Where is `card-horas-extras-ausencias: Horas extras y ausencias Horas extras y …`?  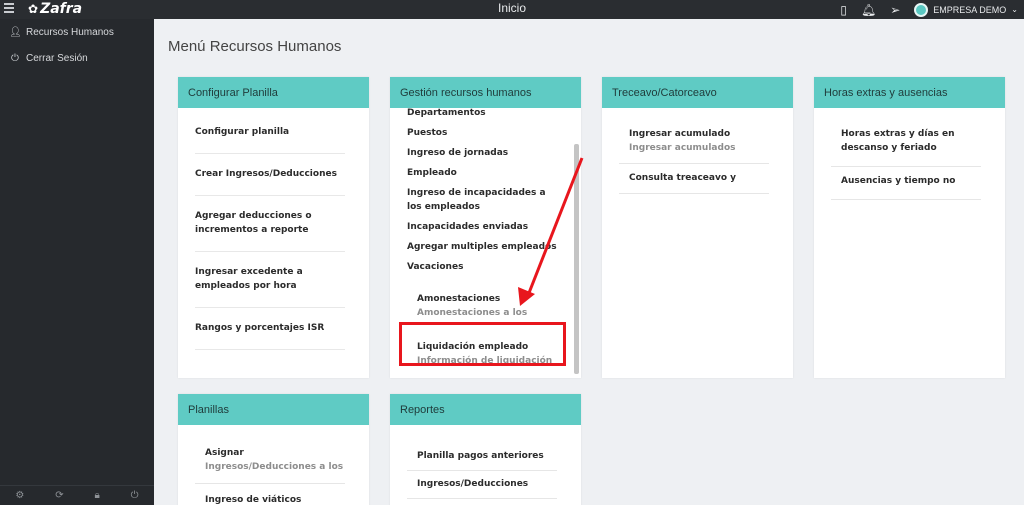
card-horas-extras-ausencias: Horas extras y ausencias Horas extras y … is located at coordinates (909, 227).